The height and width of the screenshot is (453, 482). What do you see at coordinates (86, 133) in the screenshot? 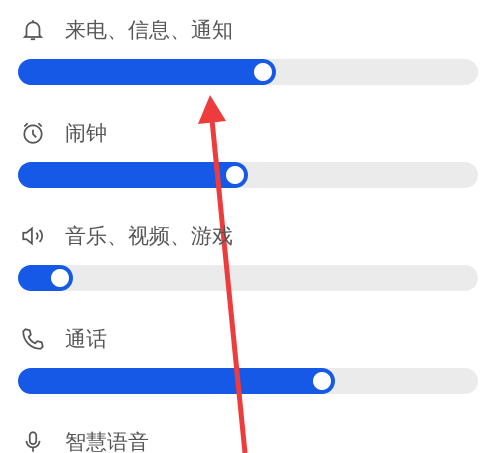
I see `volume-label: 闹钟` at bounding box center [86, 133].